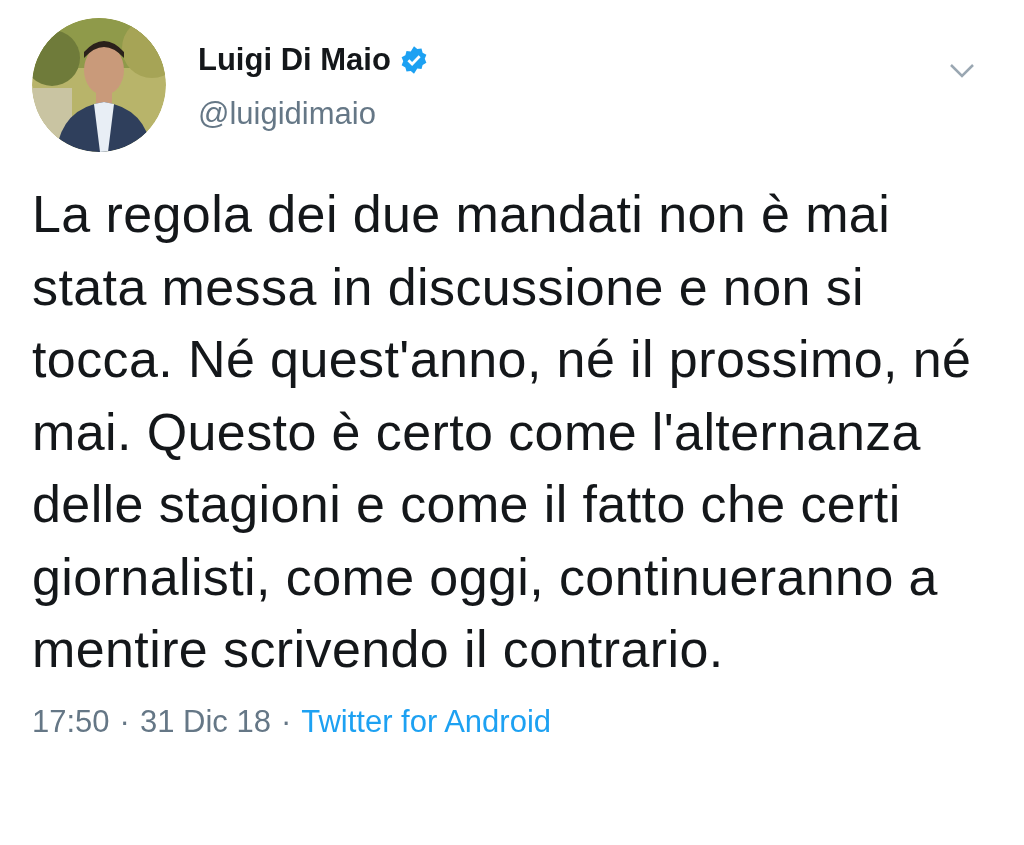 This screenshot has height=845, width=1024. Describe the element at coordinates (962, 71) in the screenshot. I see `chevron-down-icon` at that location.